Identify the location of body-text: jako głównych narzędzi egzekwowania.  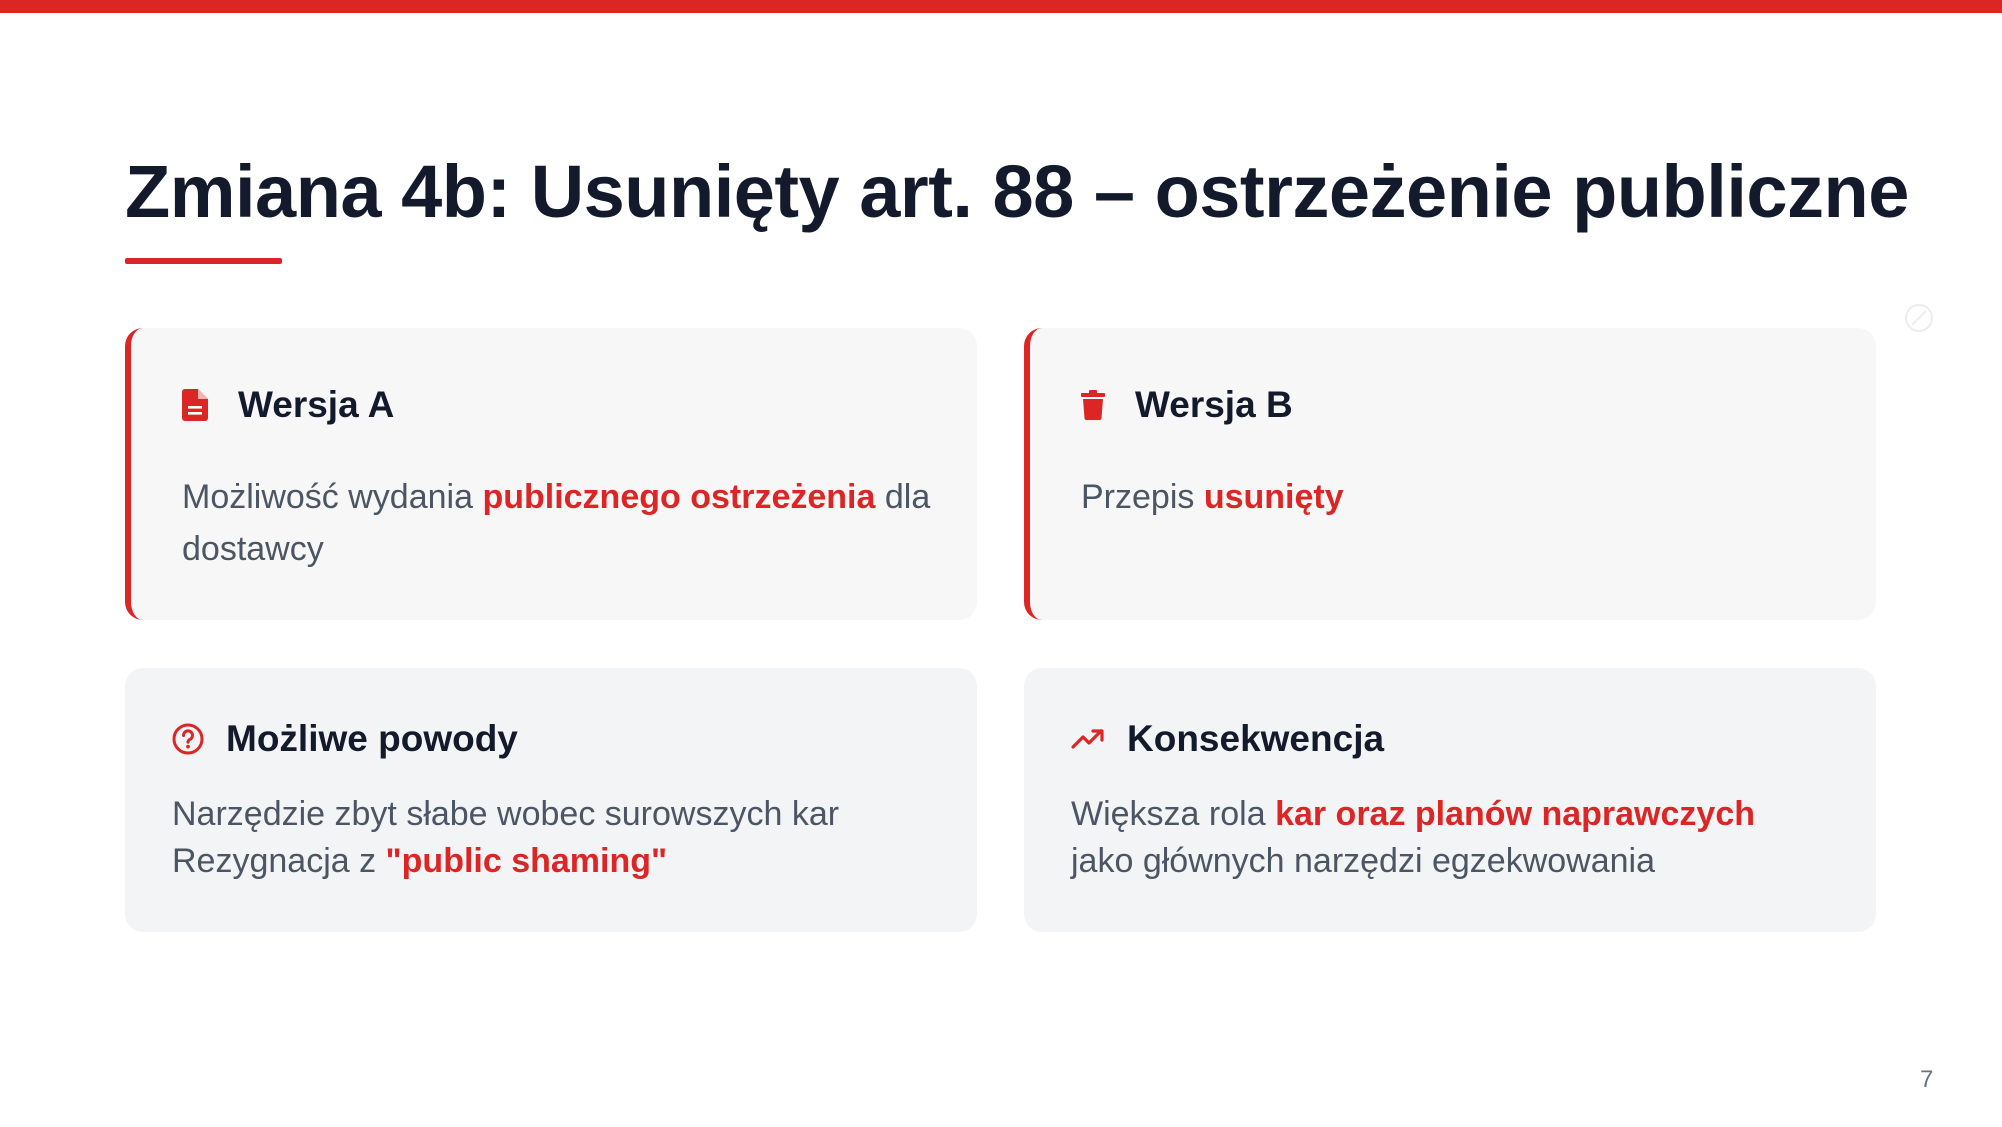
(1363, 861).